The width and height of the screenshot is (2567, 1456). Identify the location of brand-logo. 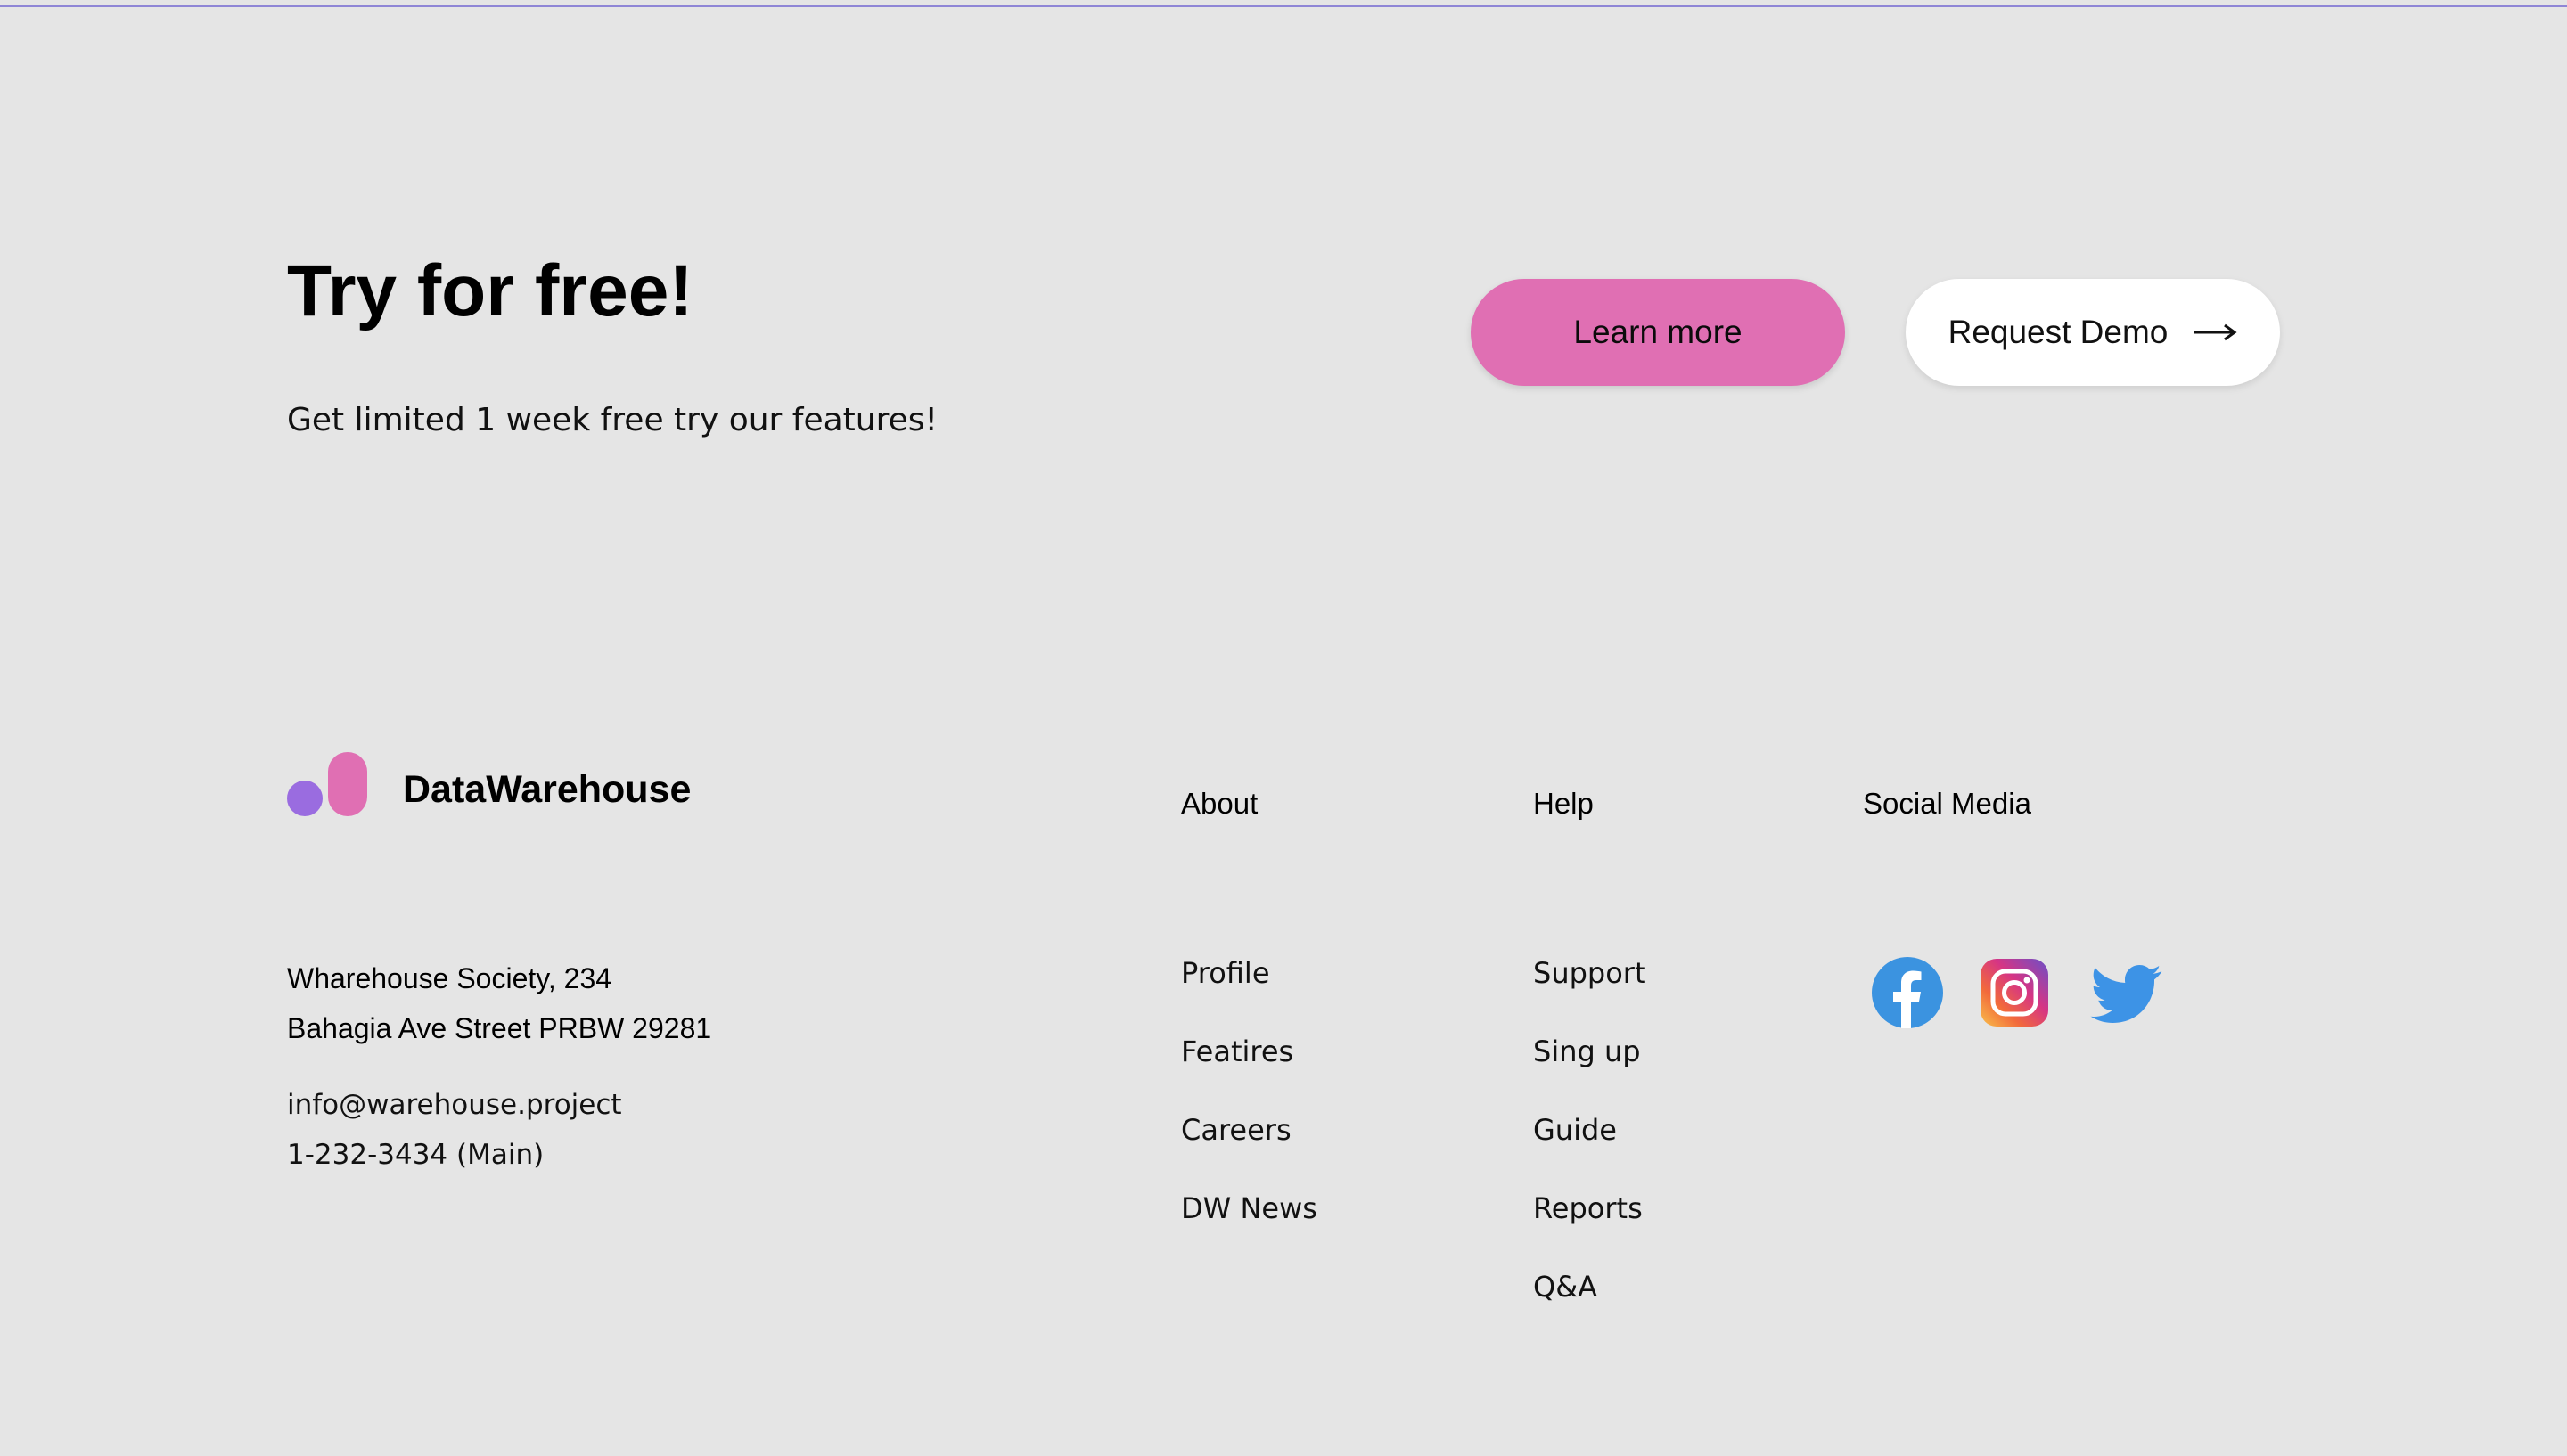
(327, 783).